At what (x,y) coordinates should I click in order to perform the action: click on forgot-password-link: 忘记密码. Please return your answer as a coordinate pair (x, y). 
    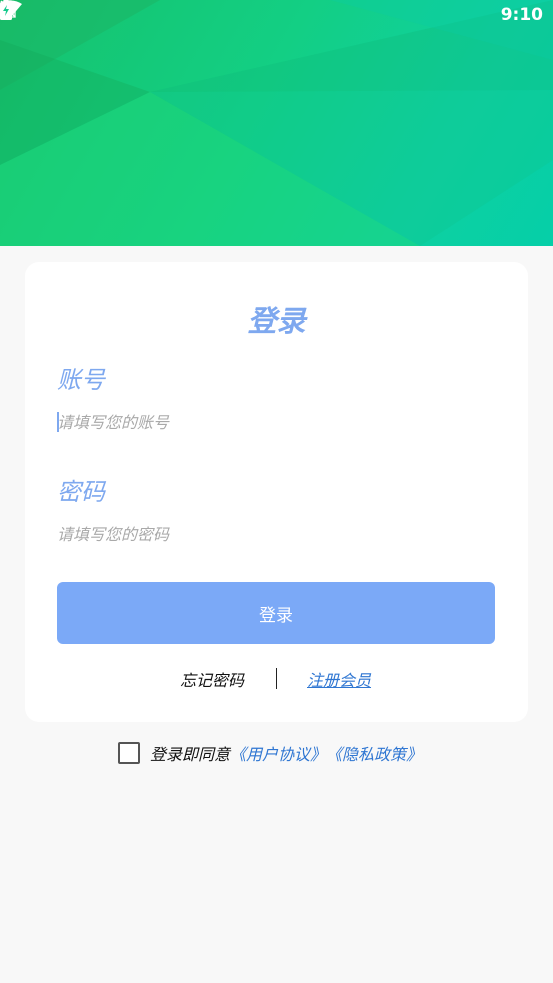
    Looking at the image, I should click on (212, 679).